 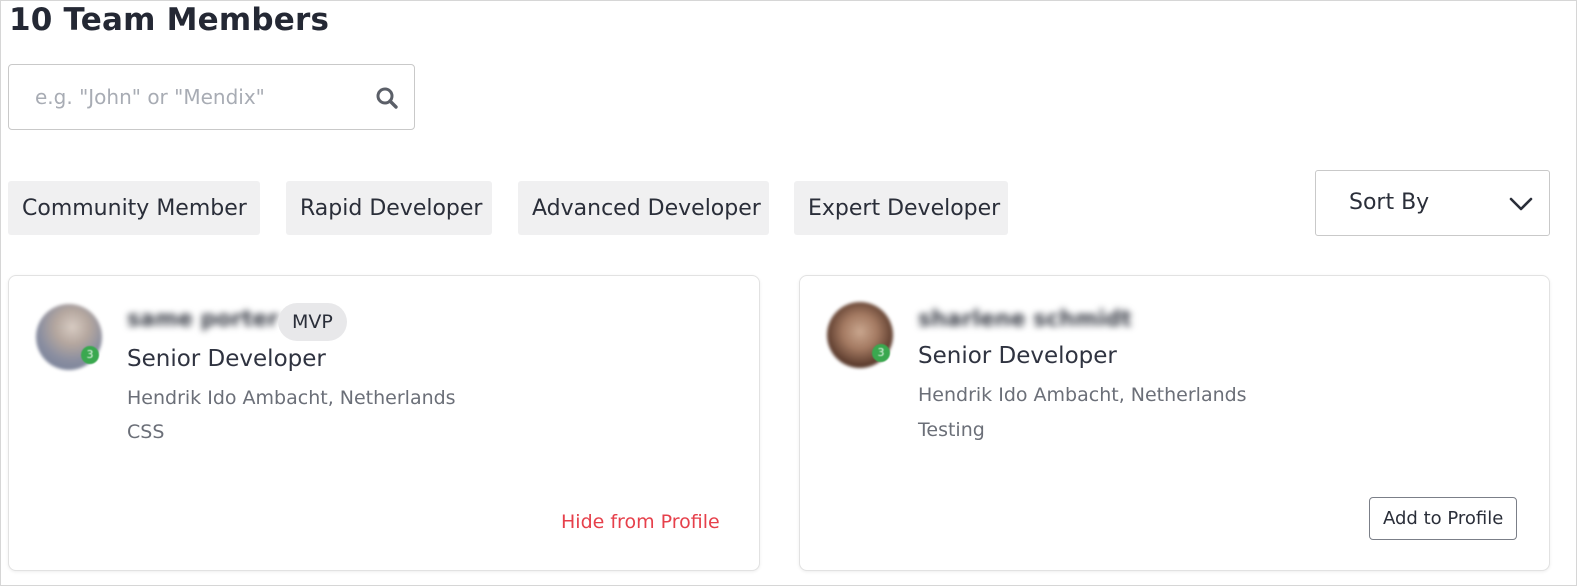 What do you see at coordinates (179, 97) in the screenshot?
I see `search-input` at bounding box center [179, 97].